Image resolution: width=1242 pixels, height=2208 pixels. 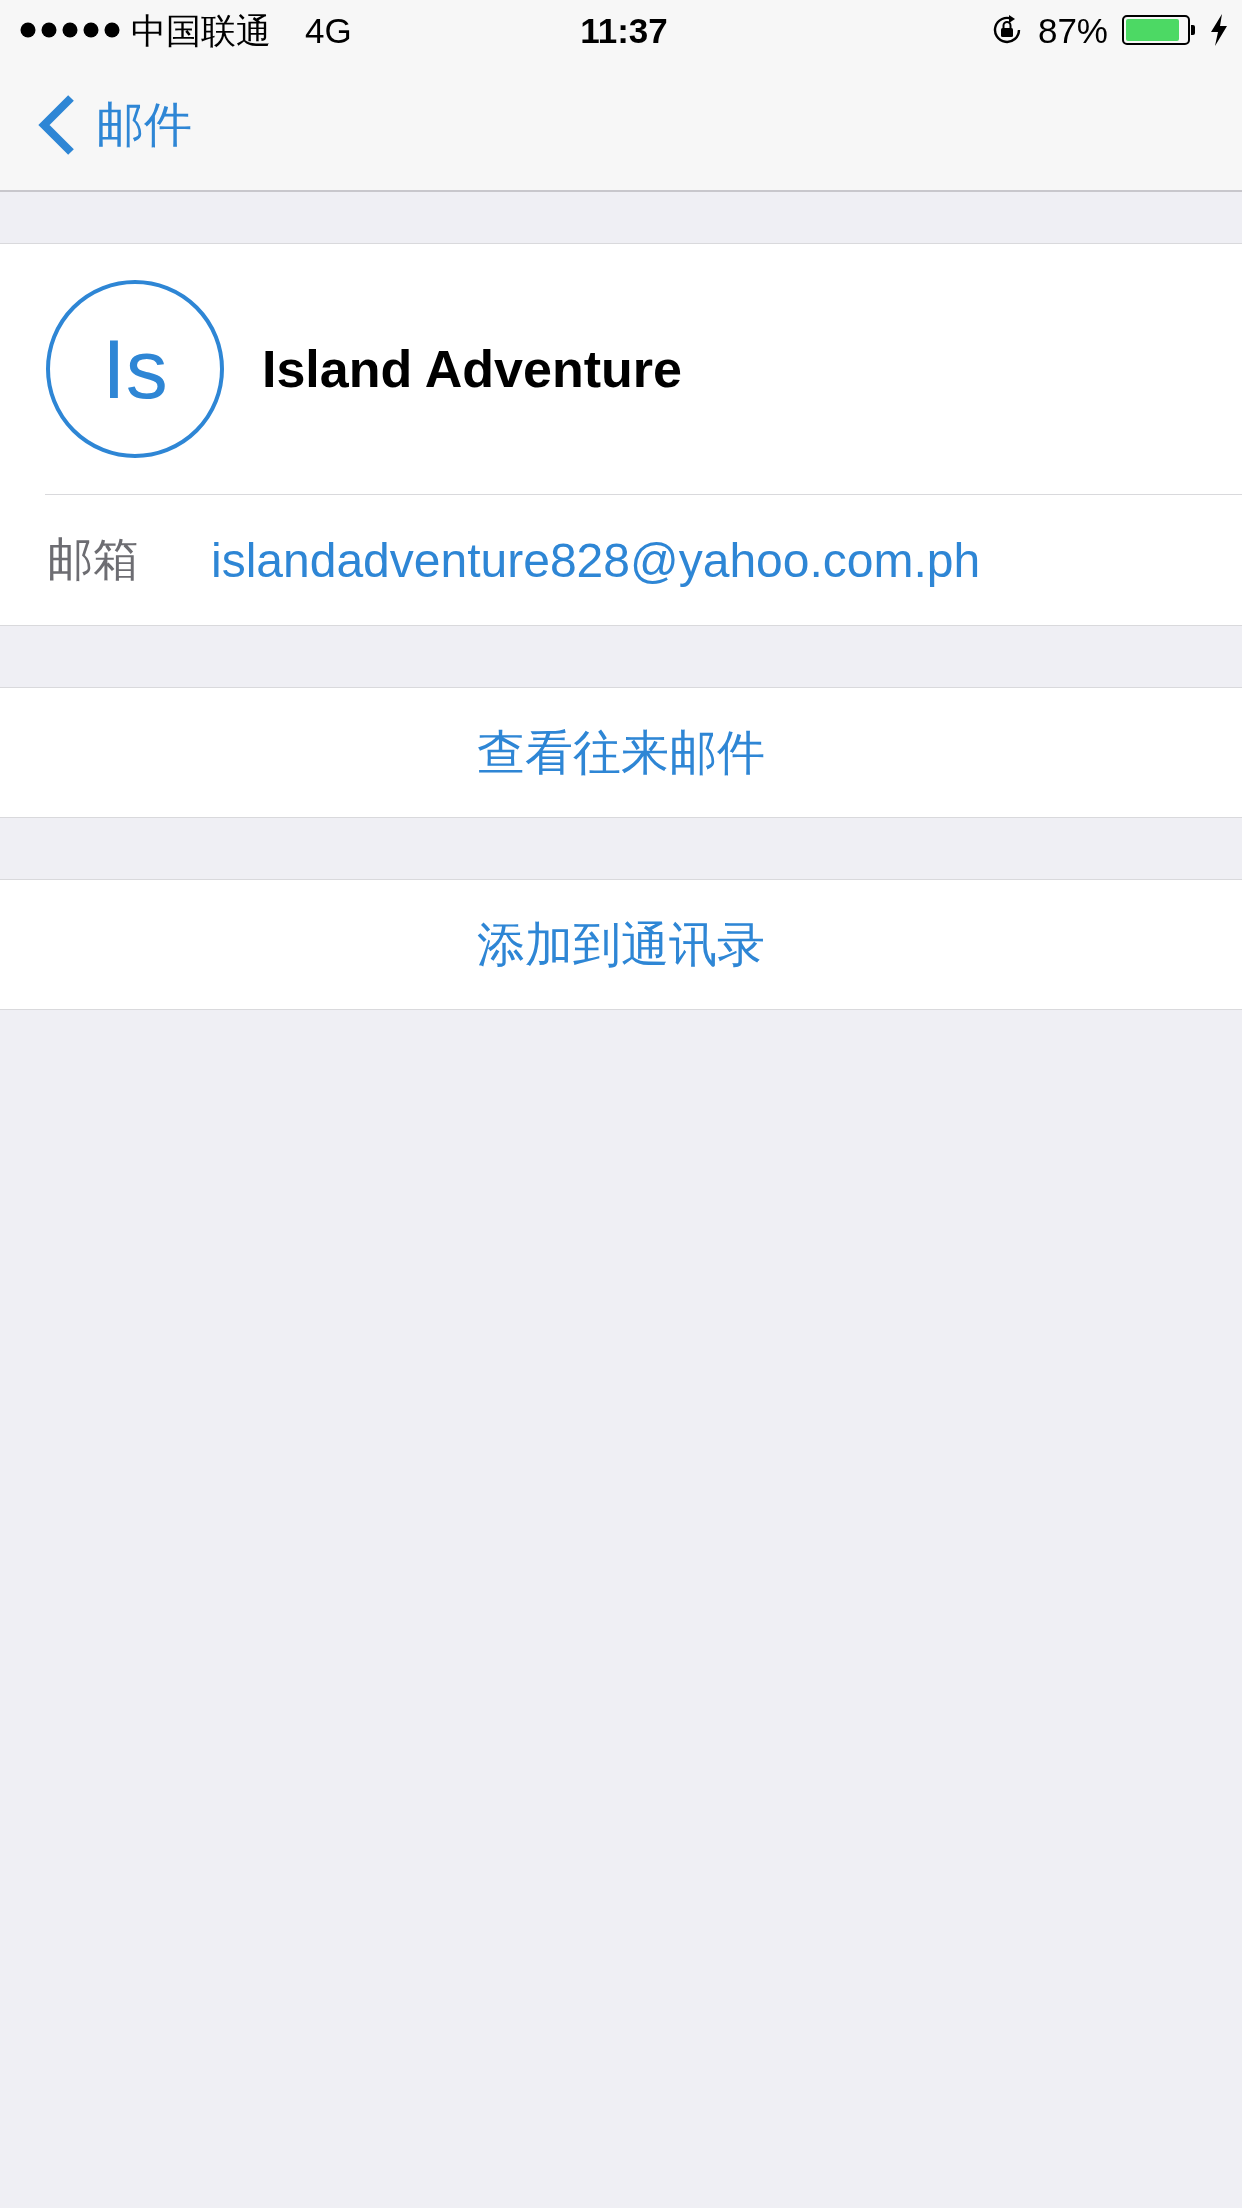 What do you see at coordinates (621, 752) in the screenshot?
I see `action-button: 查看往来邮件` at bounding box center [621, 752].